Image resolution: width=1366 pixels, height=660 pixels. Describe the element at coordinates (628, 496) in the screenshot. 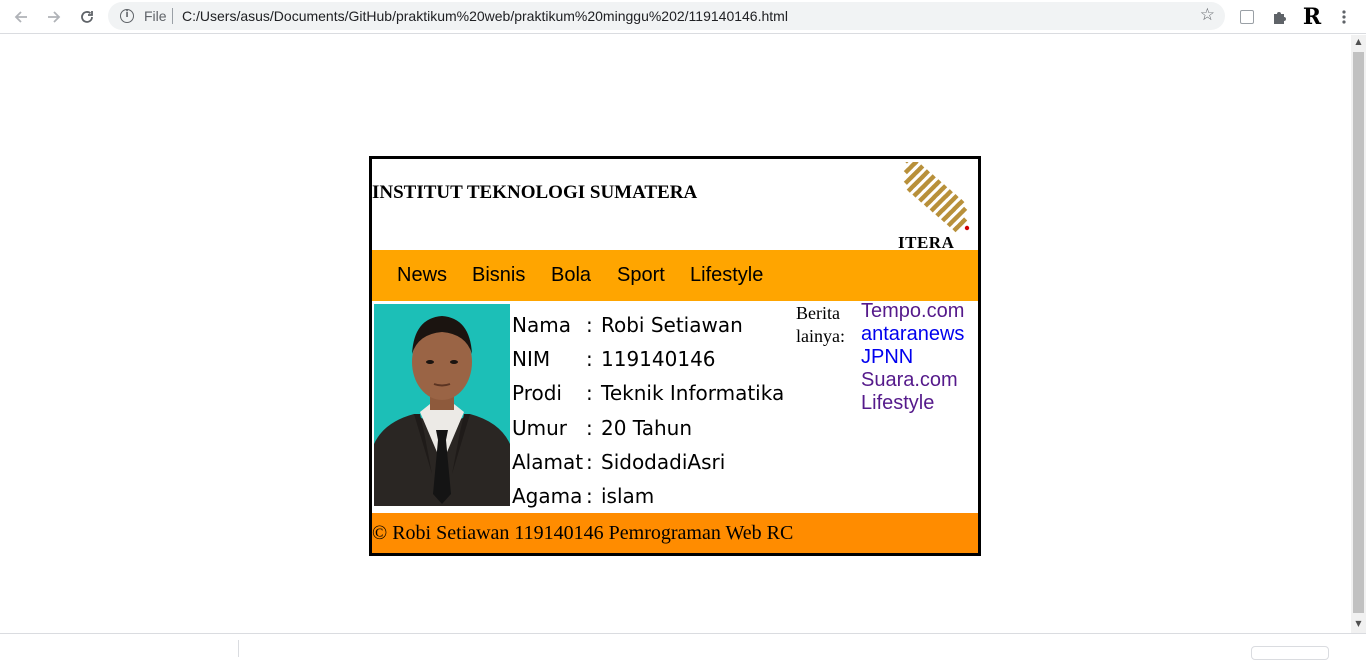

I see `profile-value: islam` at that location.